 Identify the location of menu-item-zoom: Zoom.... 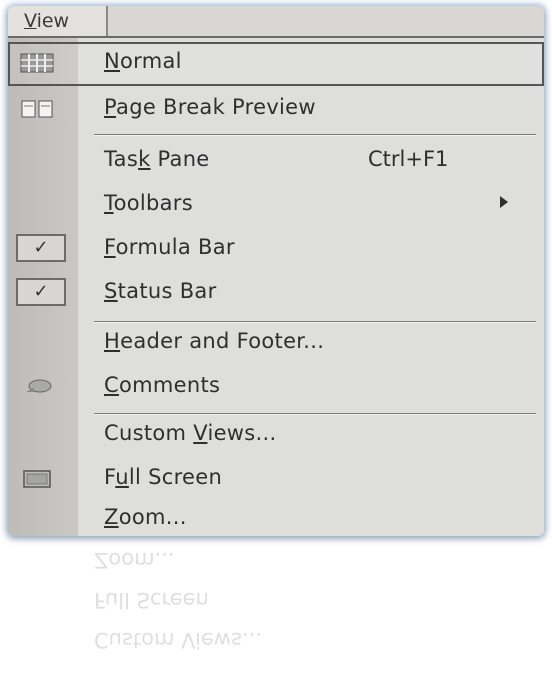
(276, 517).